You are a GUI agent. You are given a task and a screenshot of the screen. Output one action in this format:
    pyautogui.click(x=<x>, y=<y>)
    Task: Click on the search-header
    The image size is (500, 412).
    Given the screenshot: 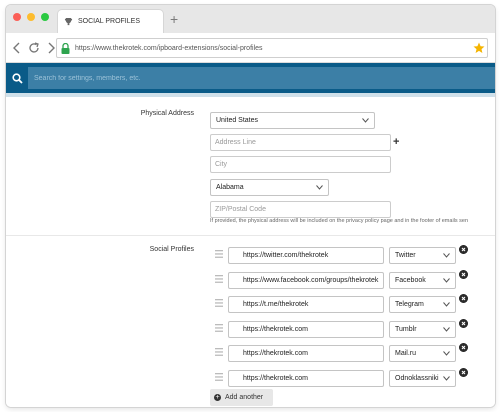 What is the action you would take?
    pyautogui.click(x=250, y=78)
    